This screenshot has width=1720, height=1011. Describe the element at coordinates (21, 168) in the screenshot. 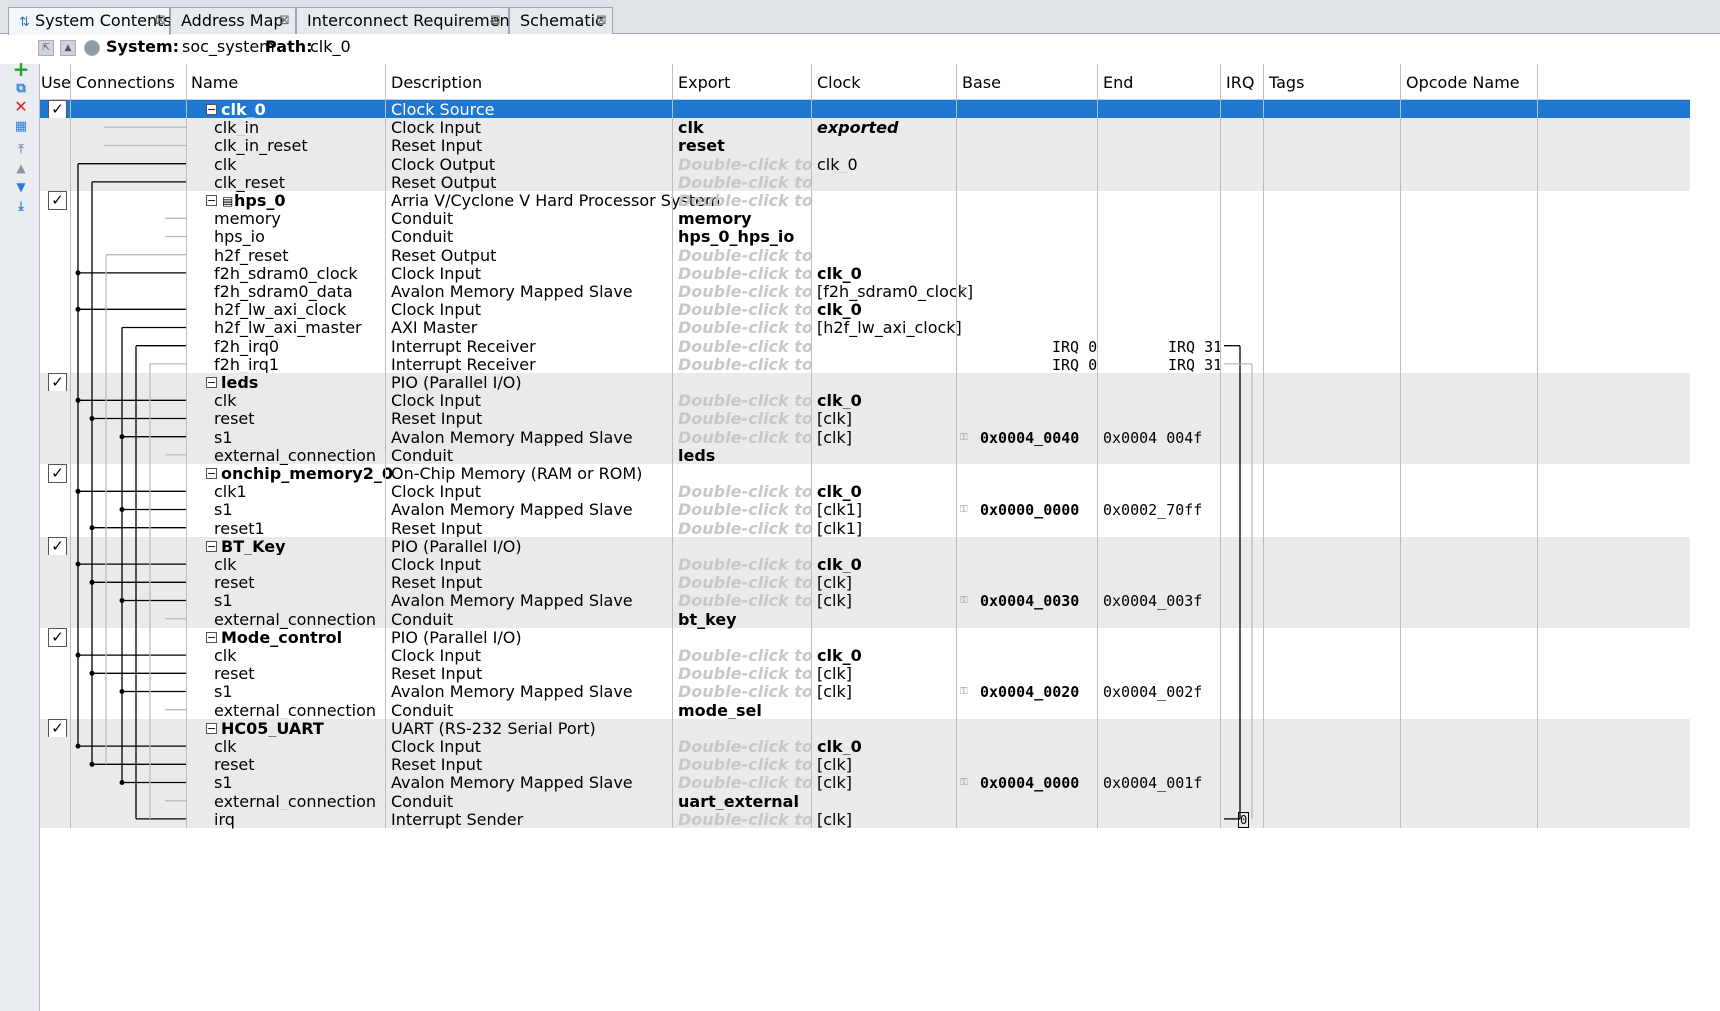

I see `move-up-icon: ▲` at that location.